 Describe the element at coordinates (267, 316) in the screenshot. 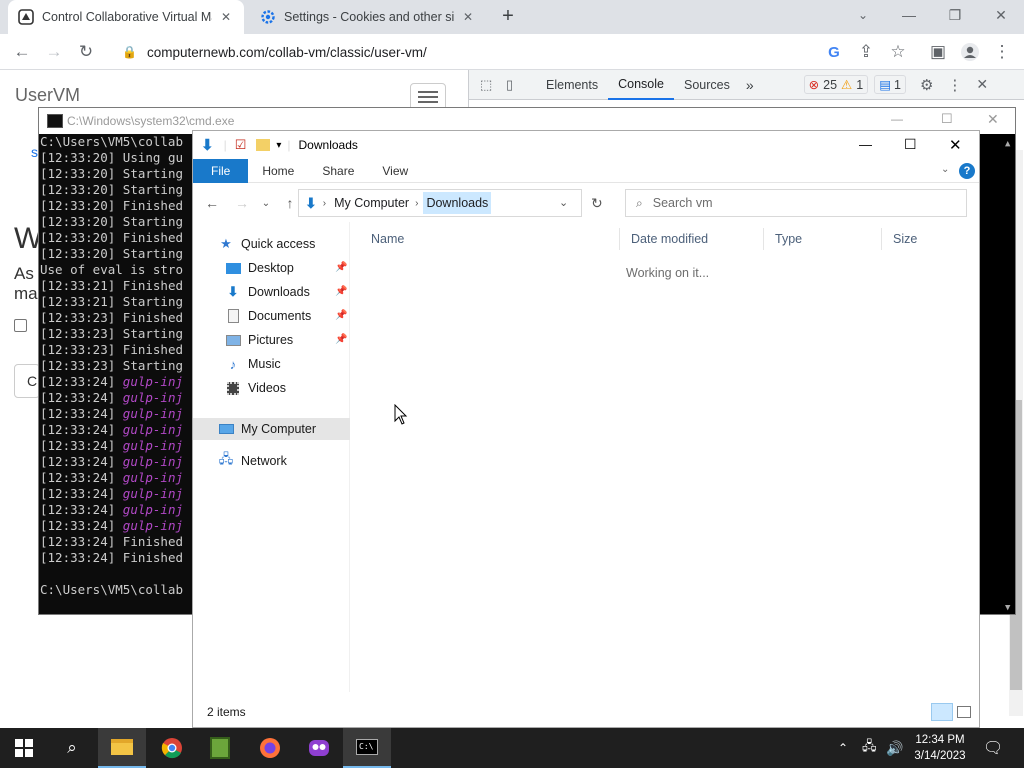

I see `nav-documents: Documents` at that location.